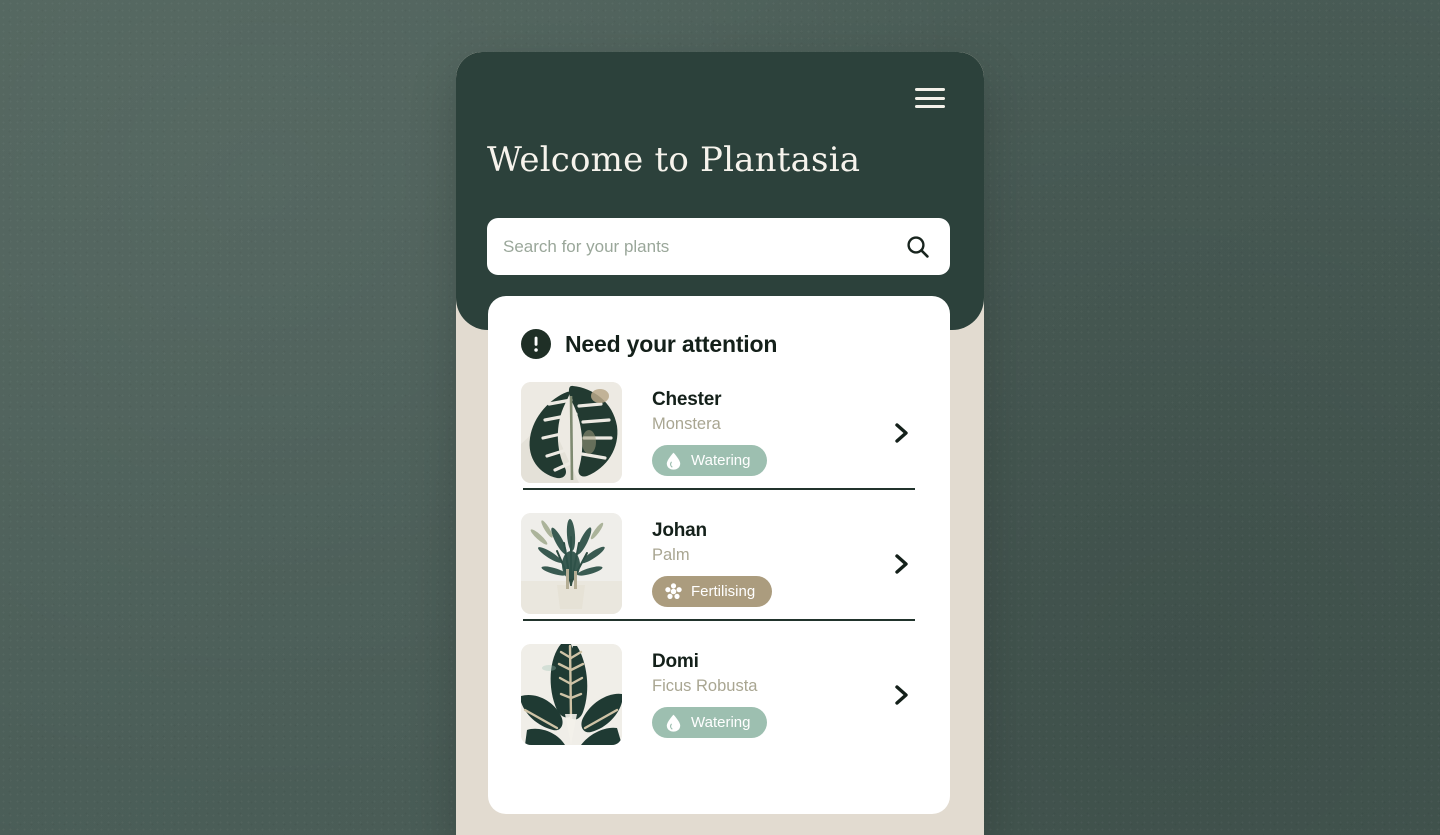 This screenshot has height=835, width=1440. Describe the element at coordinates (719, 327) in the screenshot. I see `section-header: Need your attention` at that location.